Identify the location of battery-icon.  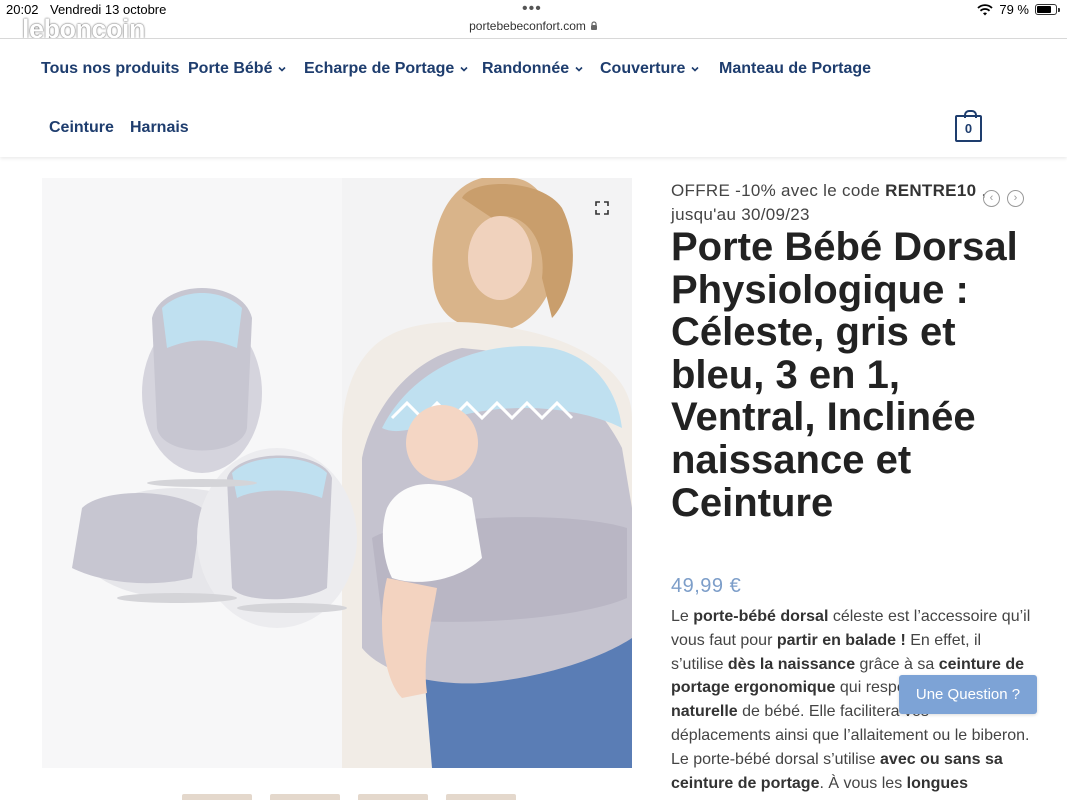
(1047, 9).